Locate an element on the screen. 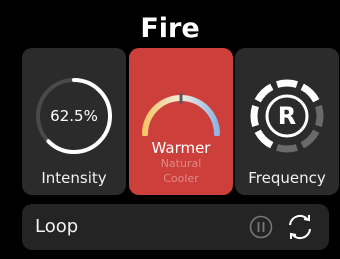 This screenshot has width=340, height=259. temperature-selected: Warmer is located at coordinates (181, 148).